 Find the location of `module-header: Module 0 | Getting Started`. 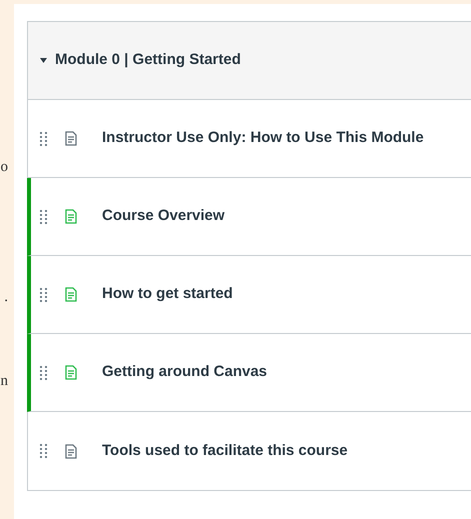

module-header: Module 0 | Getting Started is located at coordinates (249, 61).